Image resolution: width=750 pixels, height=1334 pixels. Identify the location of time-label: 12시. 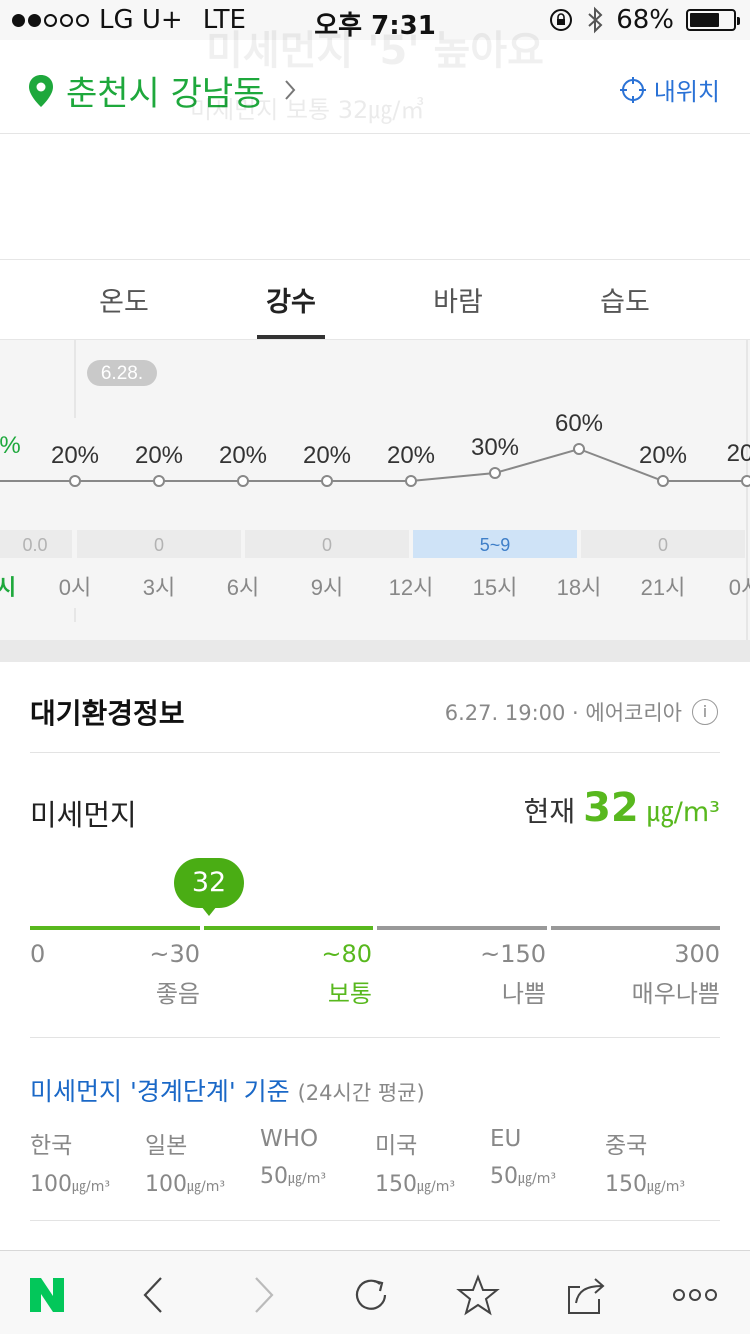
(411, 587).